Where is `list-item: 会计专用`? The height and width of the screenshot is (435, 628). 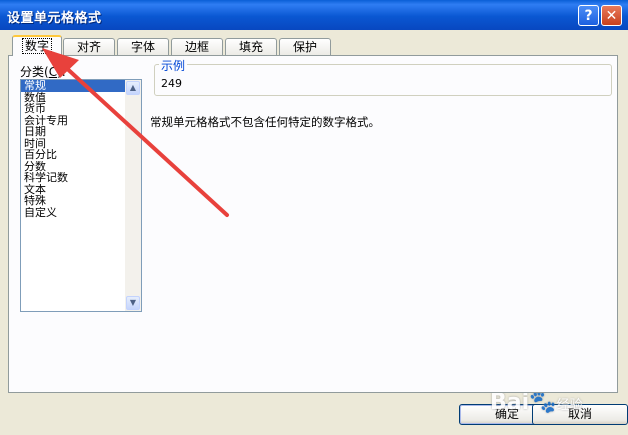
list-item: 会计专用 is located at coordinates (81, 121).